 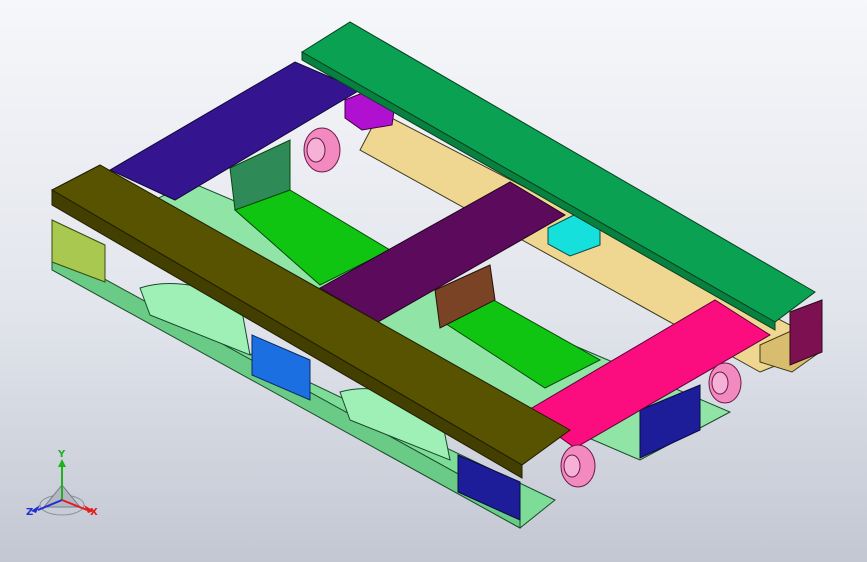 What do you see at coordinates (806, 332) in the screenshot?
I see `maroon-block-right` at bounding box center [806, 332].